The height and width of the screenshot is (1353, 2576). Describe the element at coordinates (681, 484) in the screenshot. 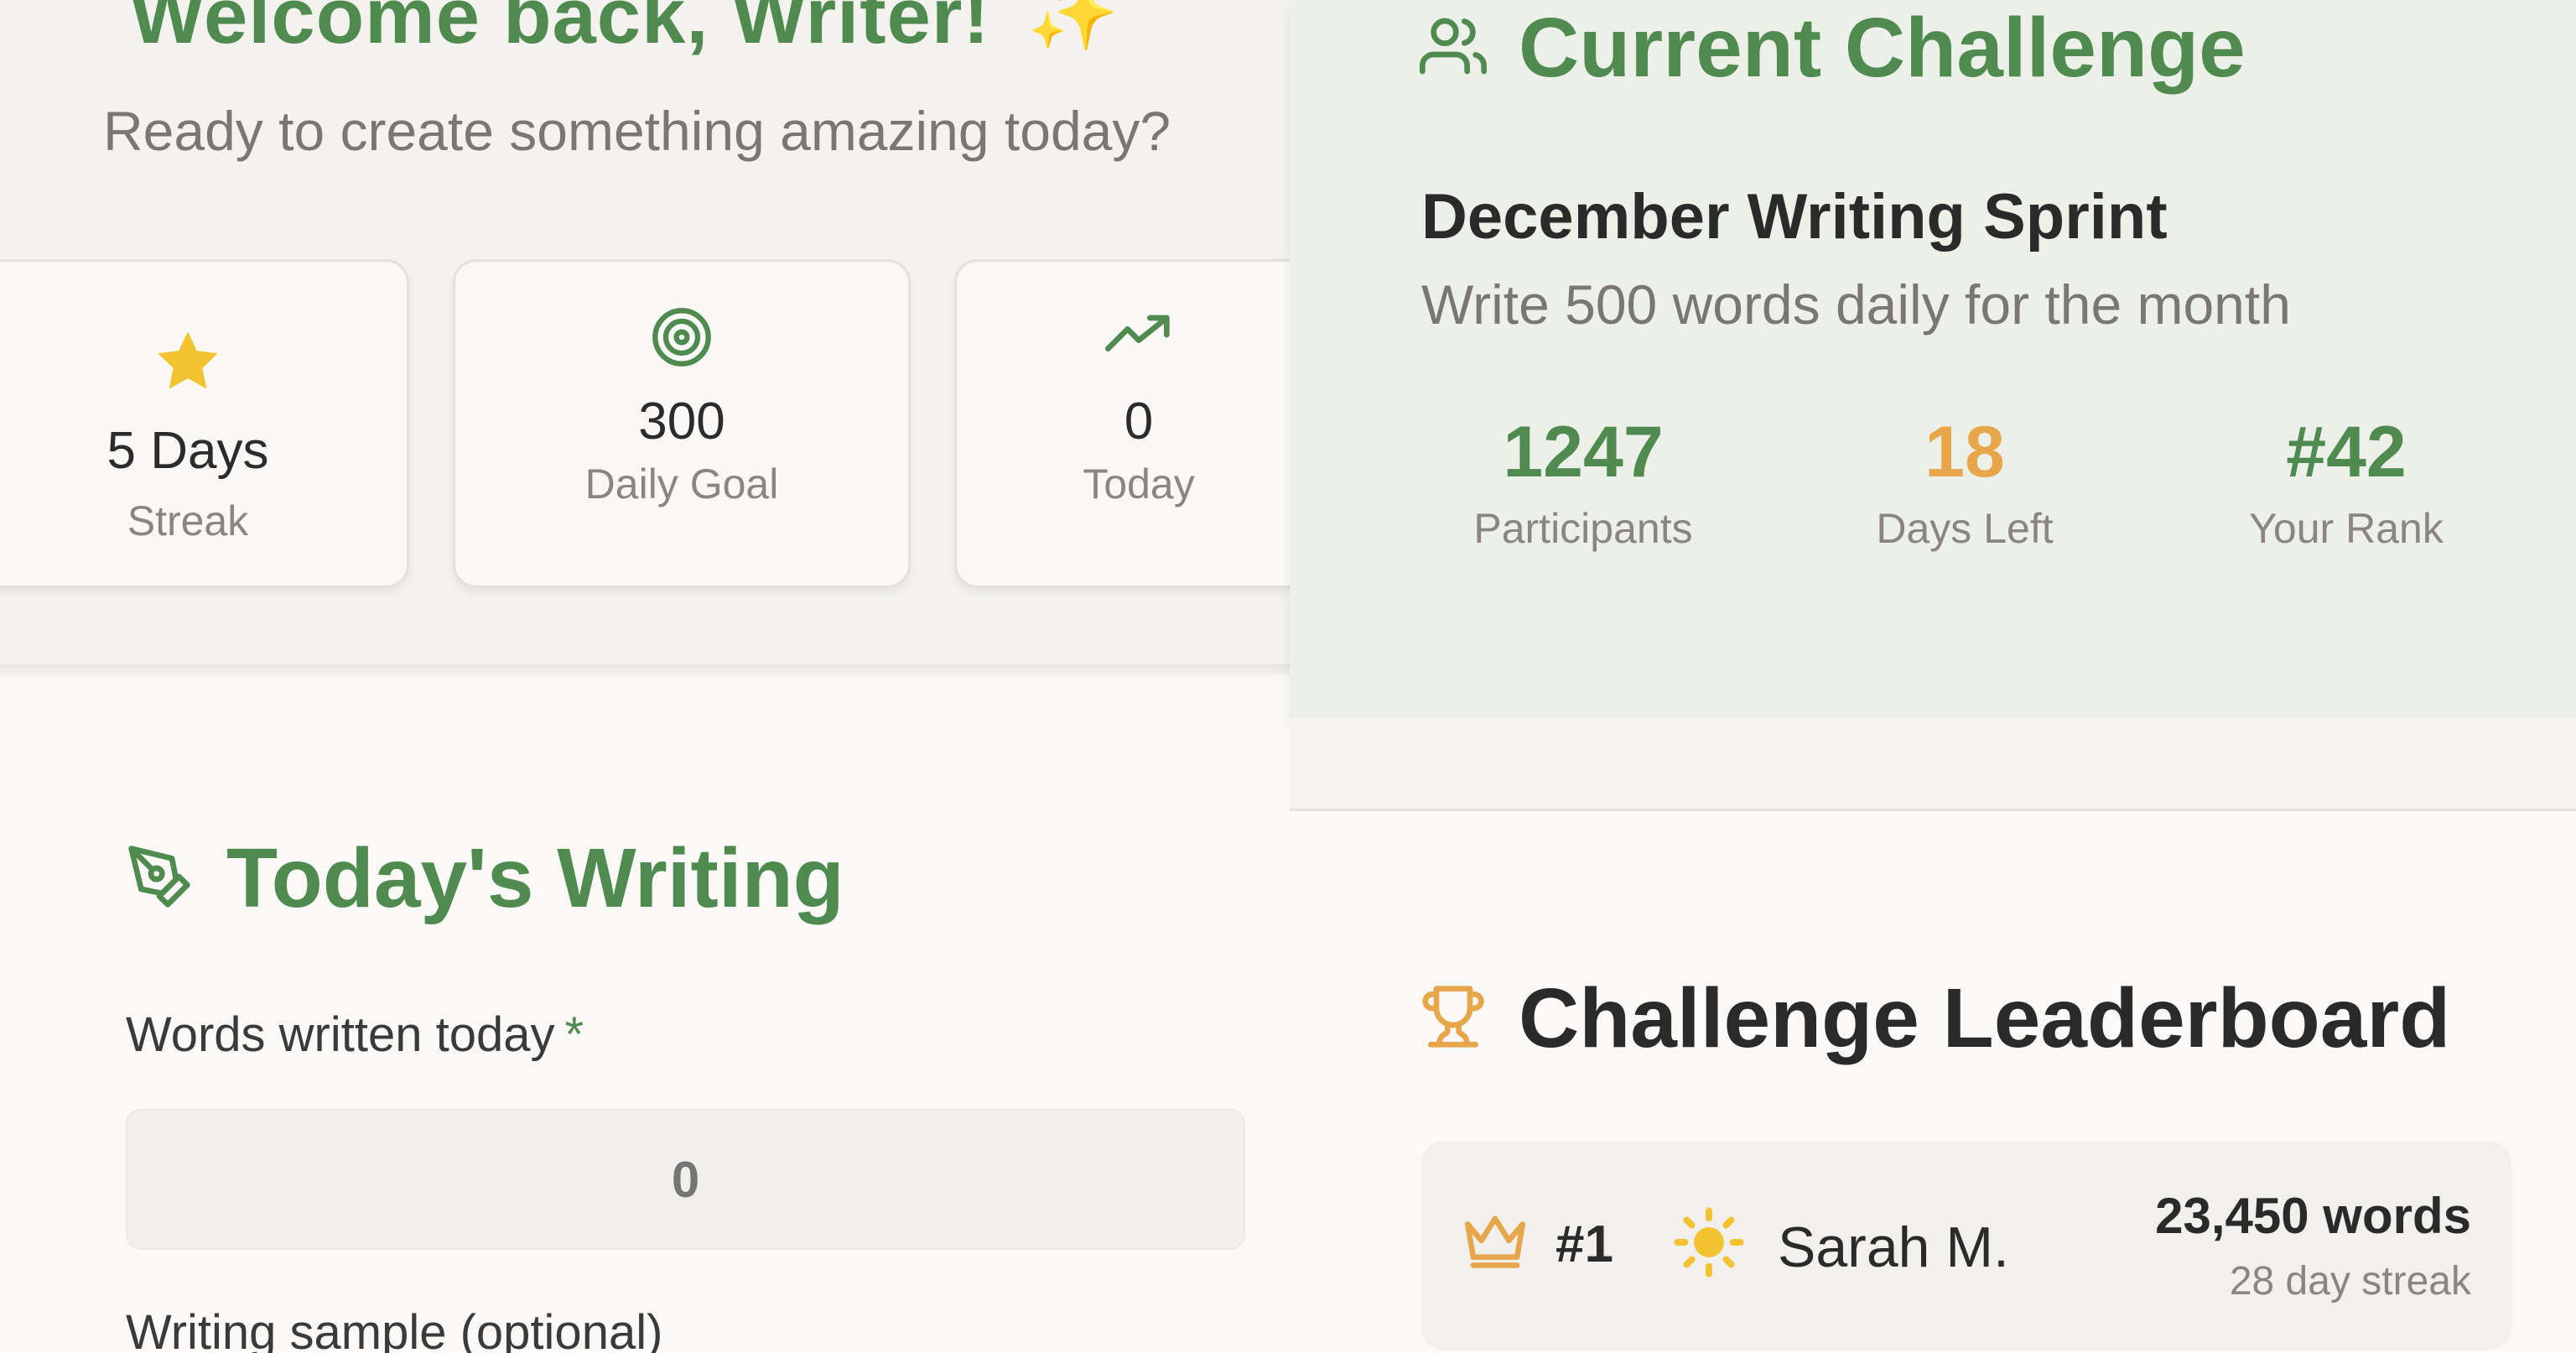

I see `daily-goal-label: Daily Goal` at that location.